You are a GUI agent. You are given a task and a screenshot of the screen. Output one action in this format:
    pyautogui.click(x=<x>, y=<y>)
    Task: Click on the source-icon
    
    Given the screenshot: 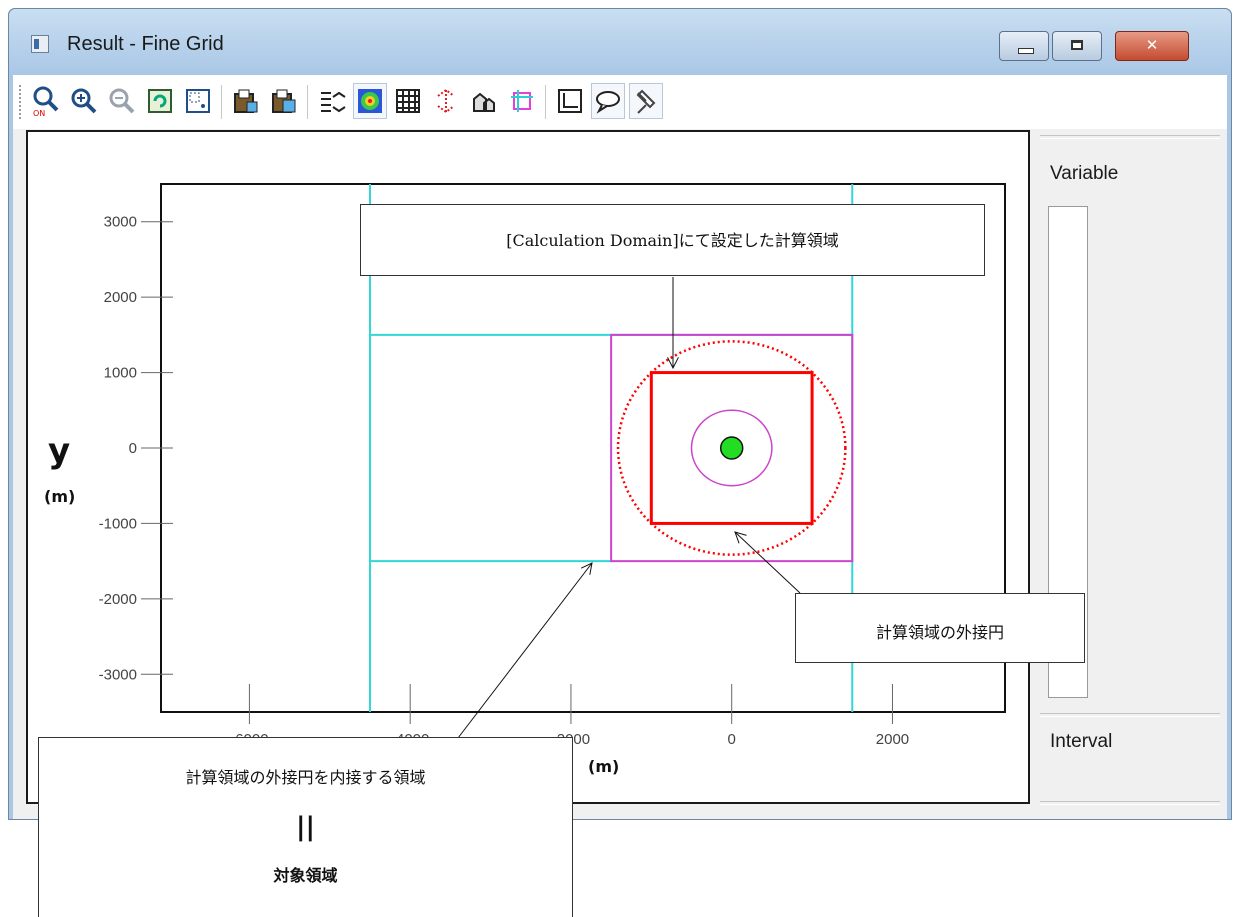 What is the action you would take?
    pyautogui.click(x=446, y=101)
    